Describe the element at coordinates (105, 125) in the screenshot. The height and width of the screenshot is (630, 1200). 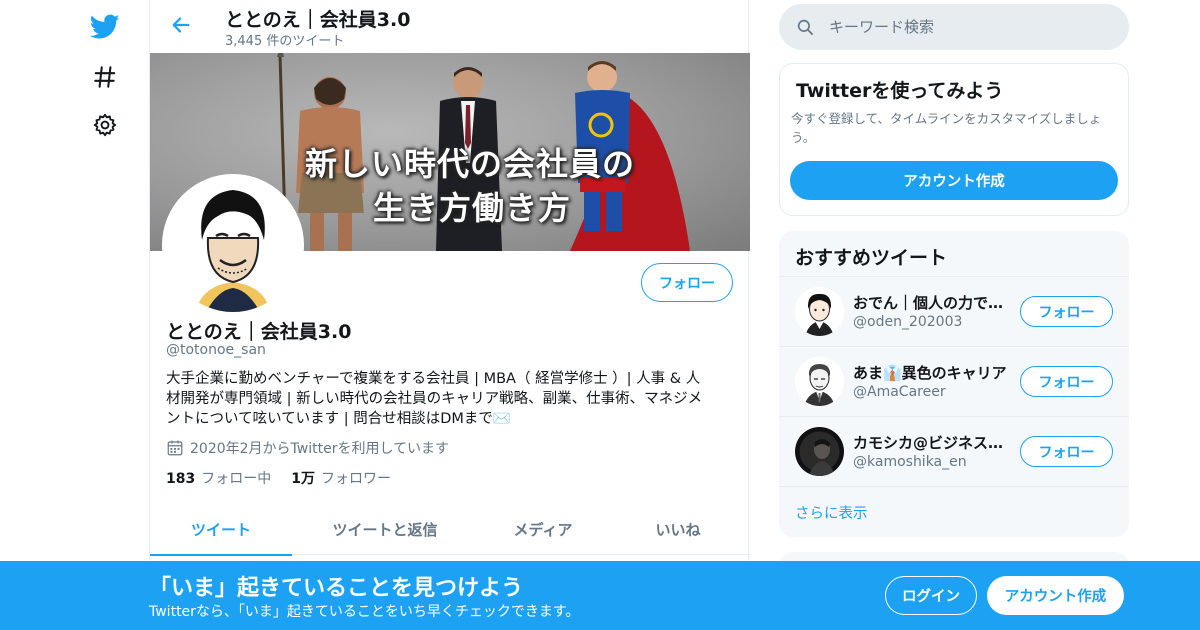
I see `gear-icon` at that location.